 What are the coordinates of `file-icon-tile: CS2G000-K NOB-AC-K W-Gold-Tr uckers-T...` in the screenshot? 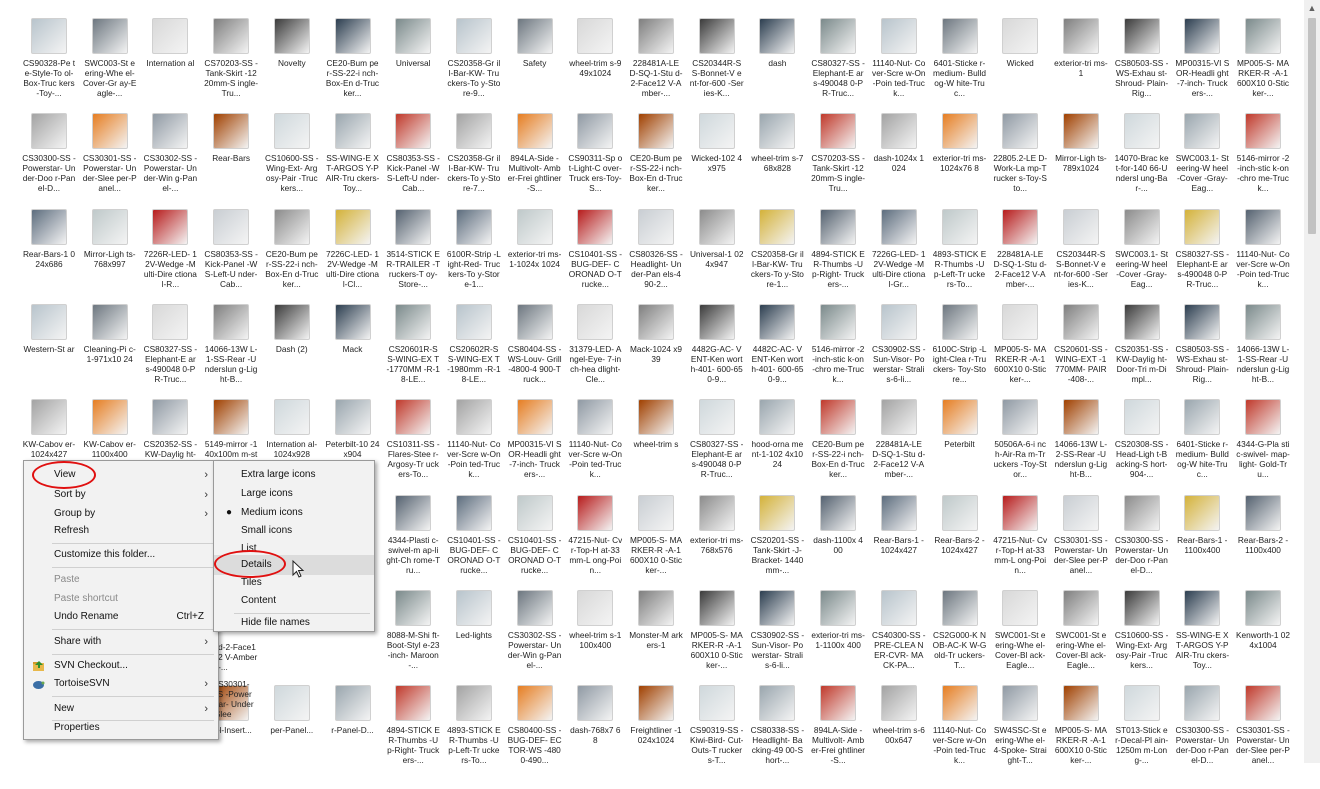 It's located at (960, 641).